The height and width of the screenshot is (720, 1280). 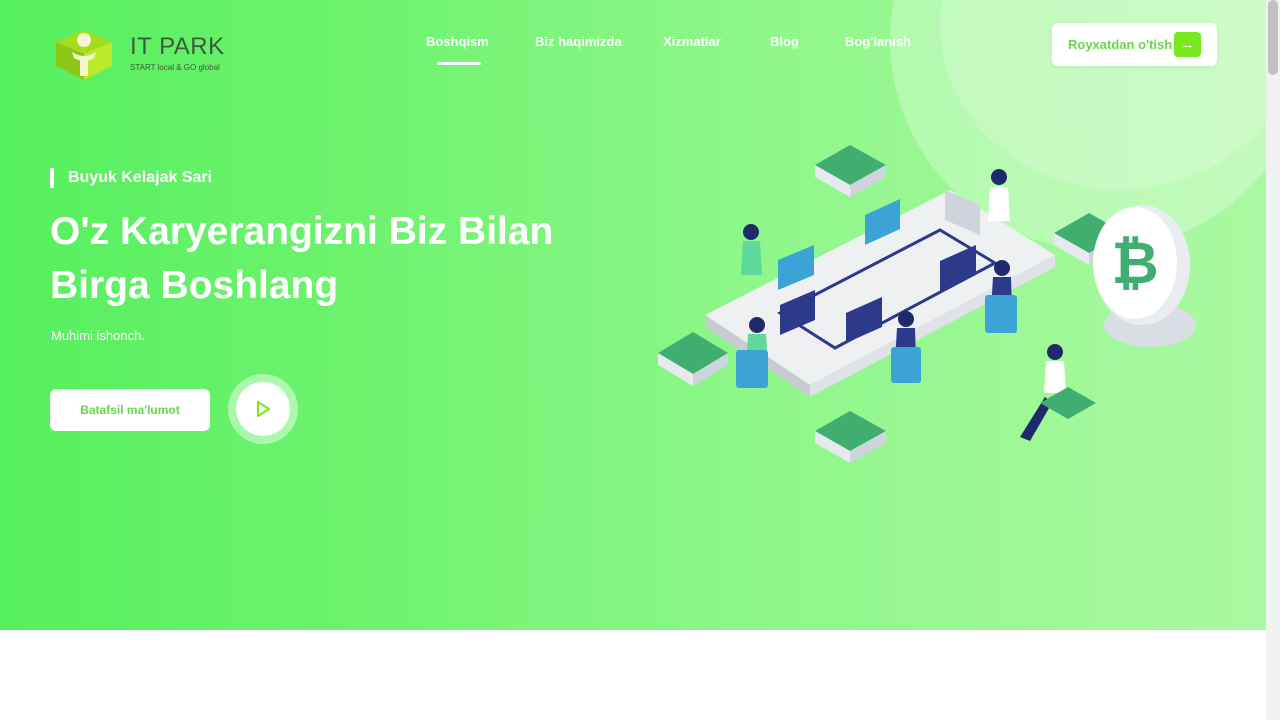 What do you see at coordinates (84, 55) in the screenshot?
I see `it-park-logo-icon` at bounding box center [84, 55].